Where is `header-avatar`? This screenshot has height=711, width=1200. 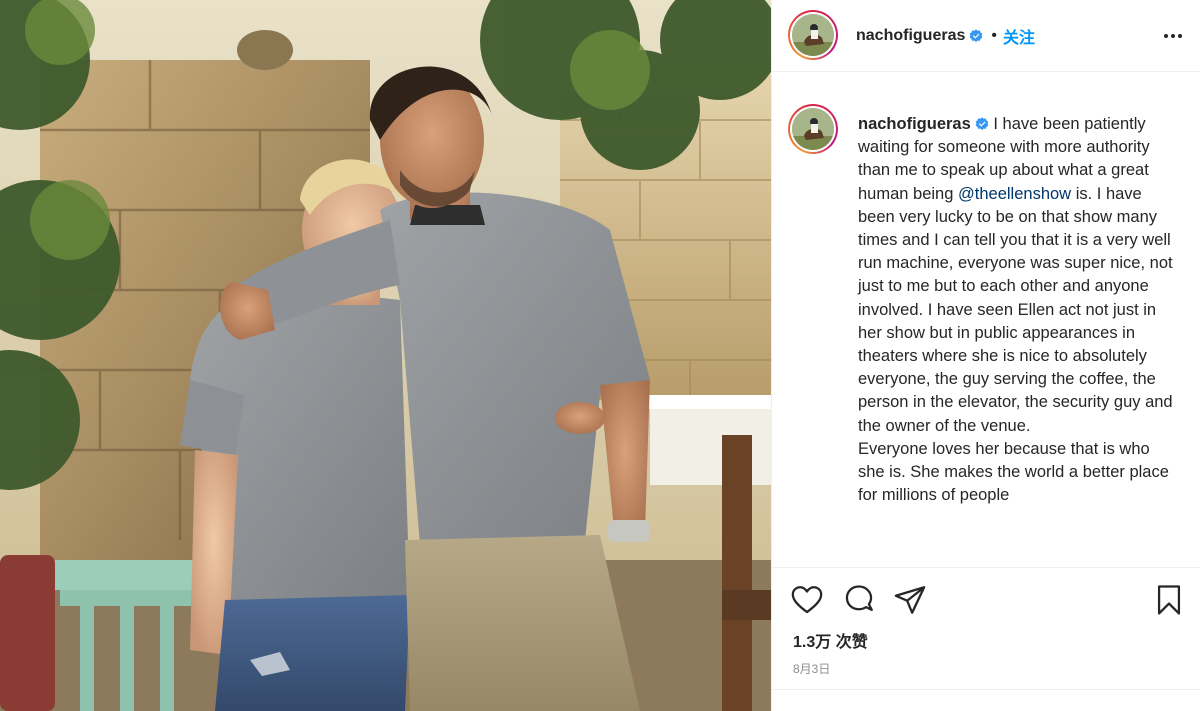
header-avatar is located at coordinates (813, 35).